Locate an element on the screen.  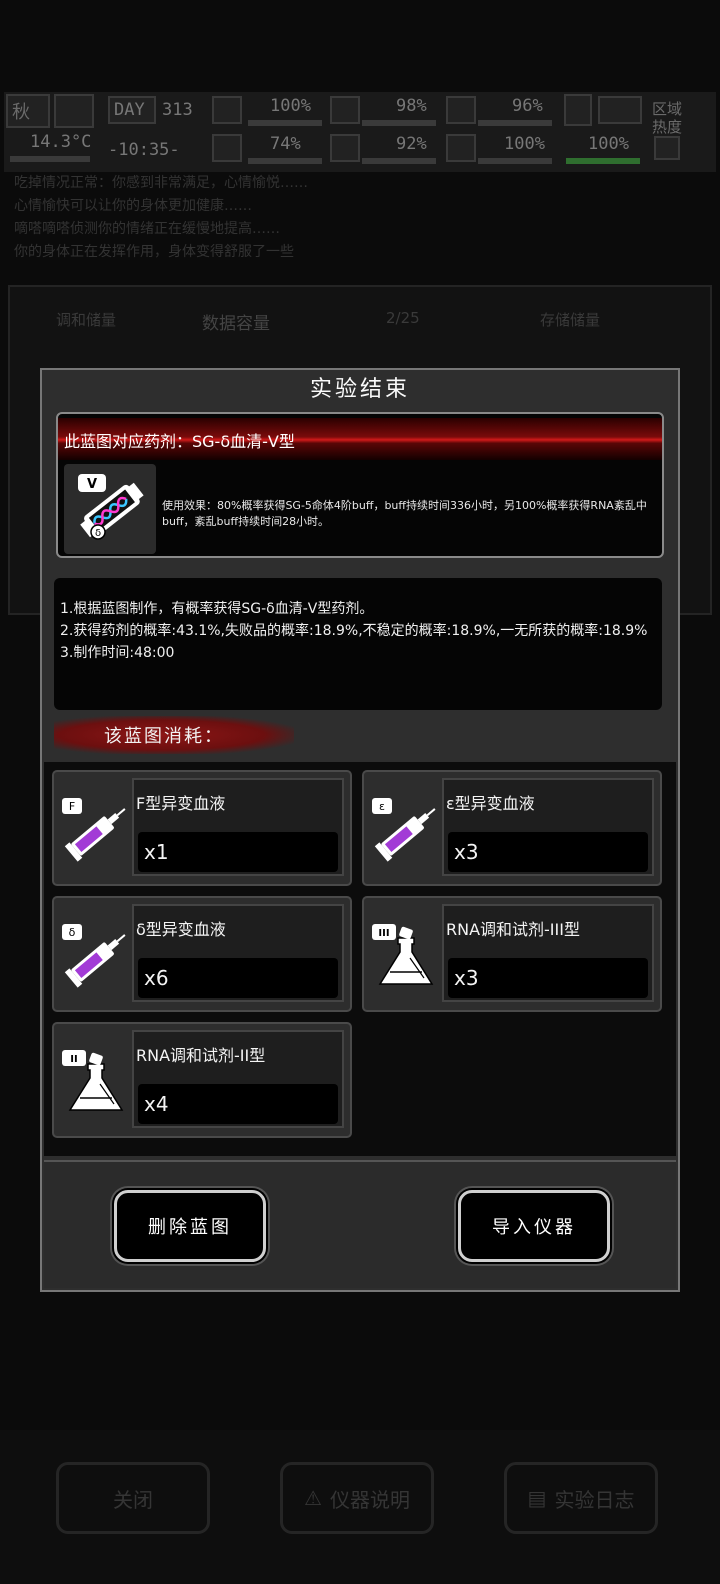
material-qty: x4 is located at coordinates (156, 1104).